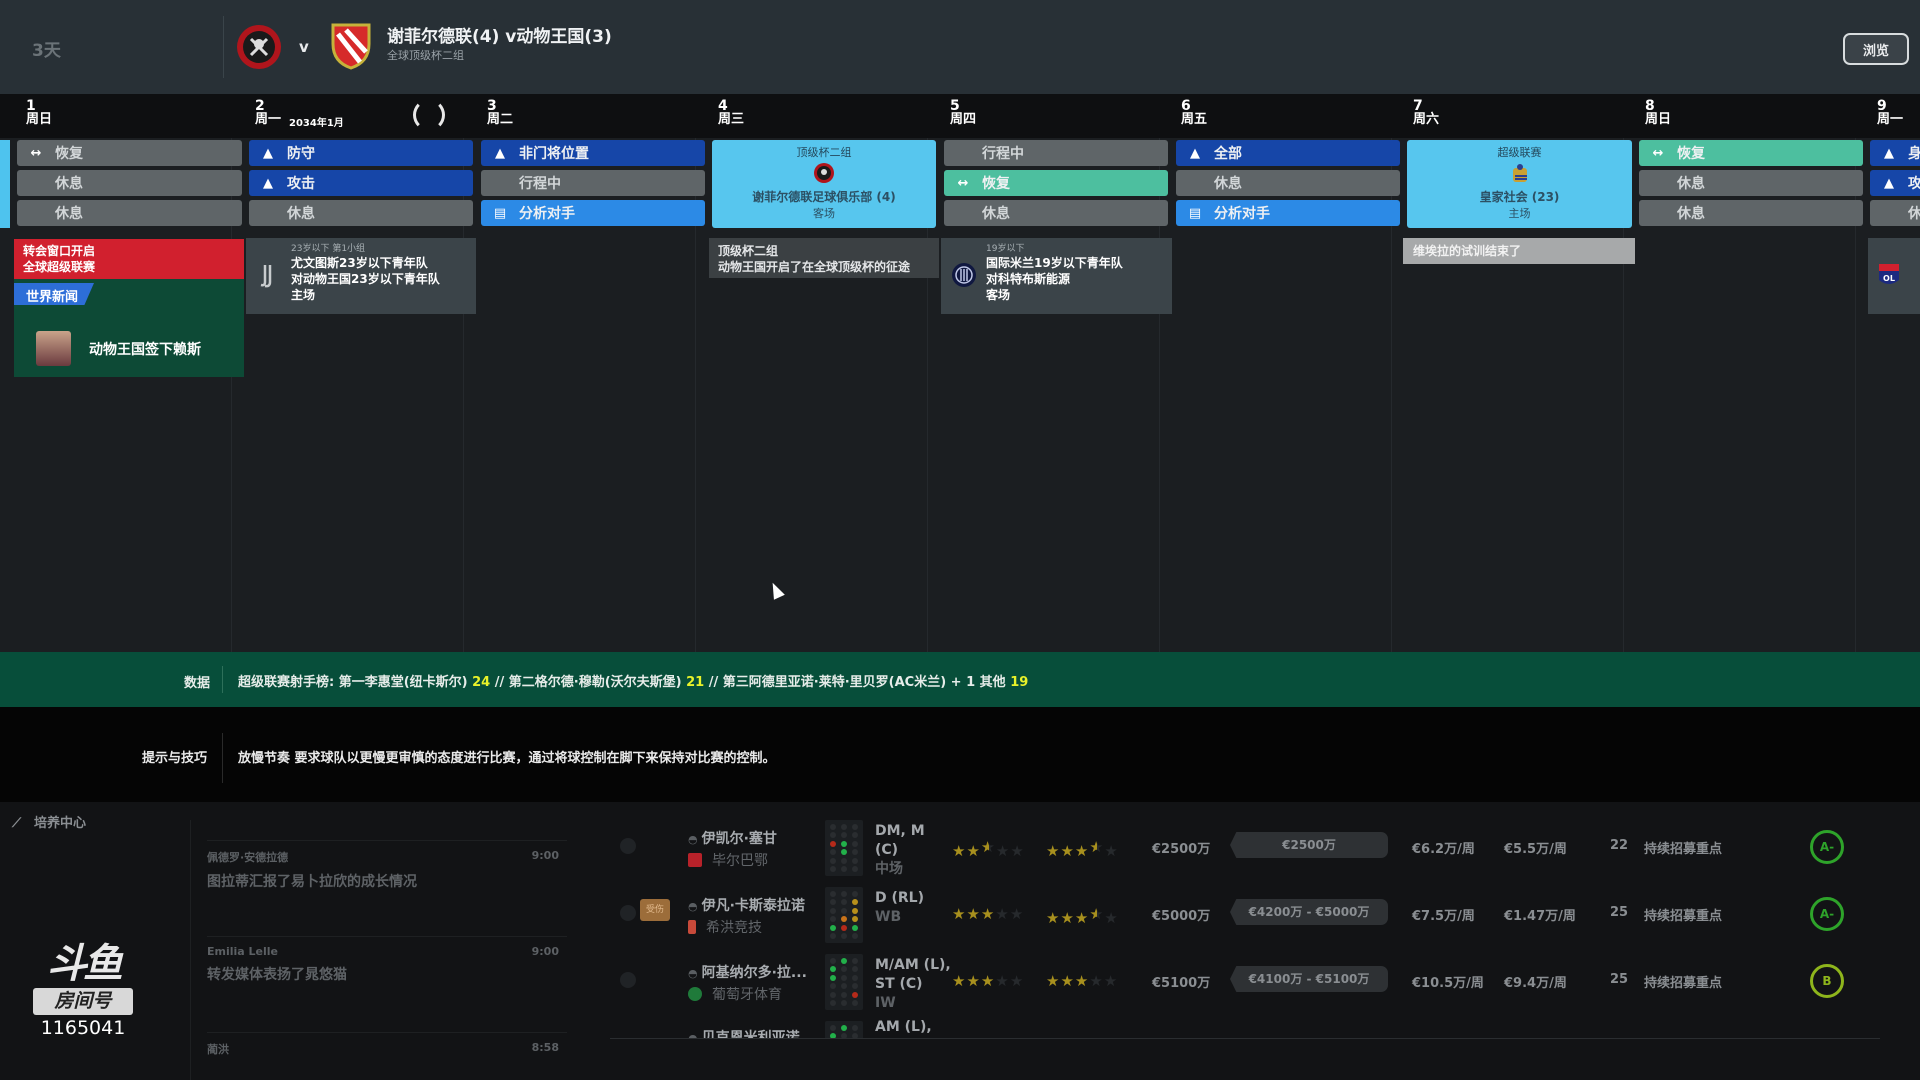 The width and height of the screenshot is (1920, 1080). Describe the element at coordinates (1519, 173) in the screenshot. I see `real-sociedad-crest-icon` at that location.